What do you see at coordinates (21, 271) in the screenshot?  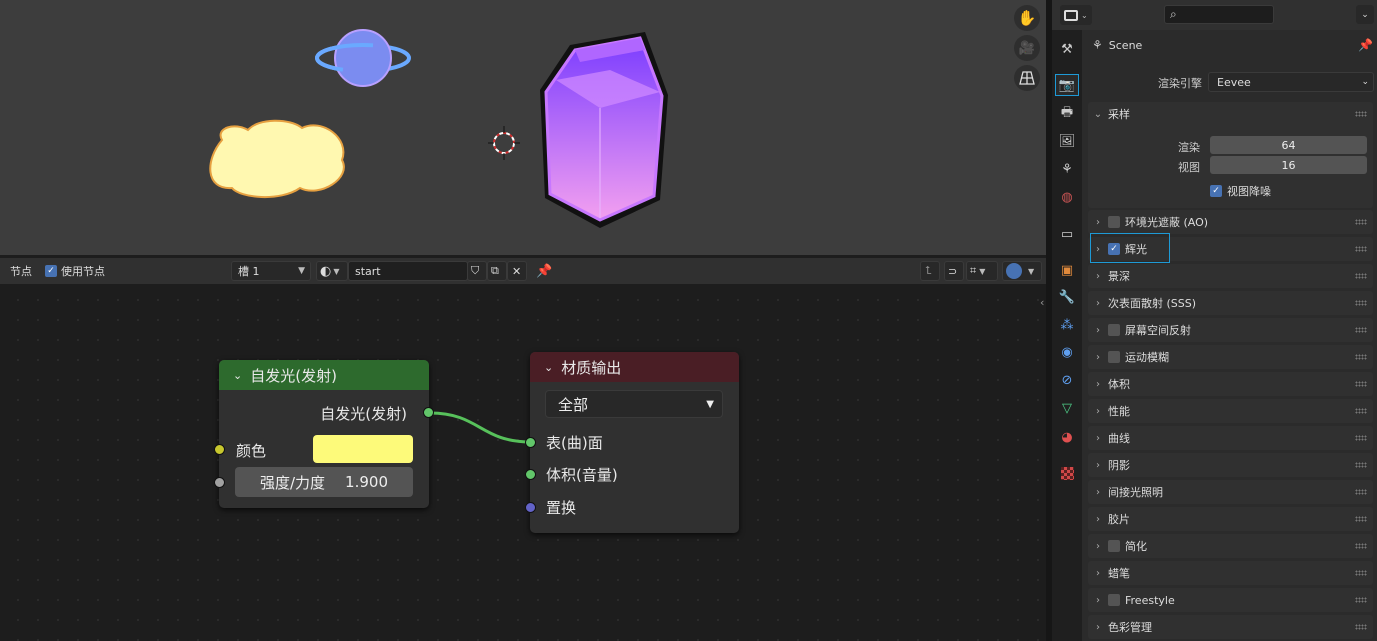 I see `node-menu: 节点` at bounding box center [21, 271].